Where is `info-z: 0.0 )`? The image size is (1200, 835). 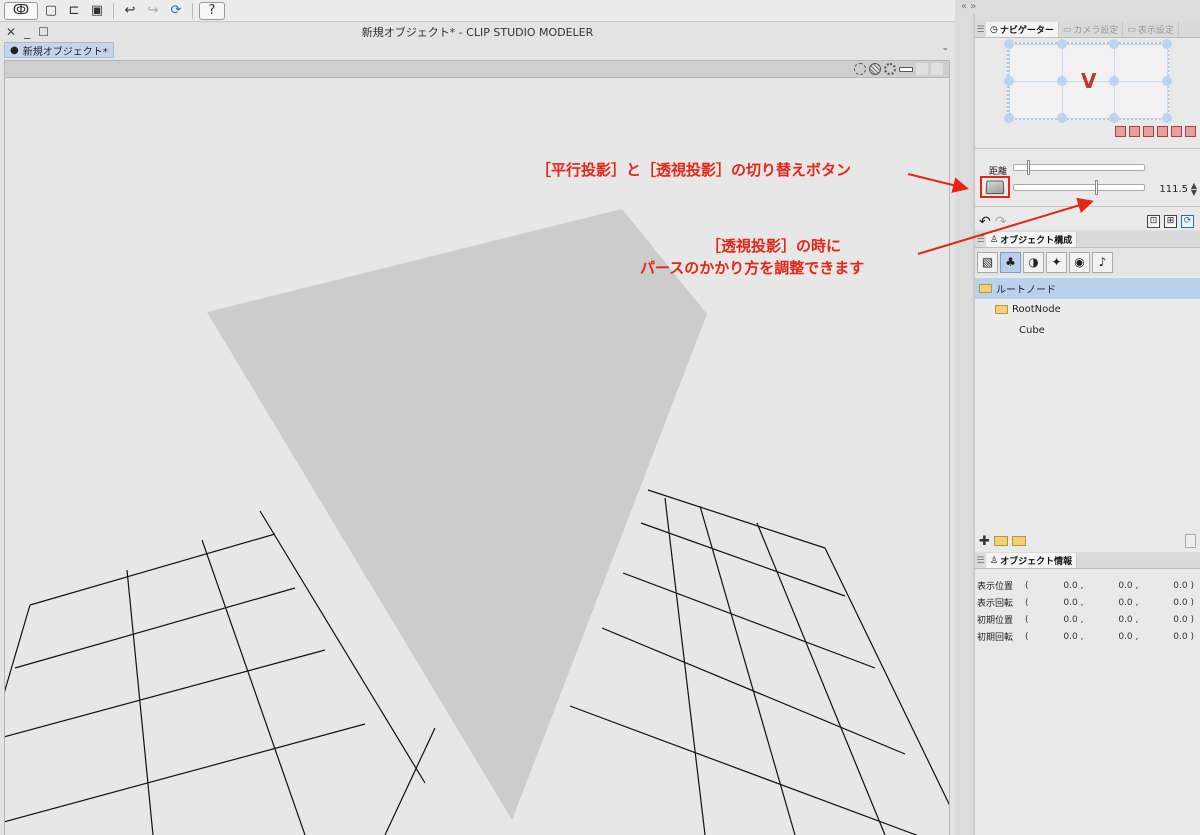
info-z: 0.0 ) is located at coordinates (1183, 619).